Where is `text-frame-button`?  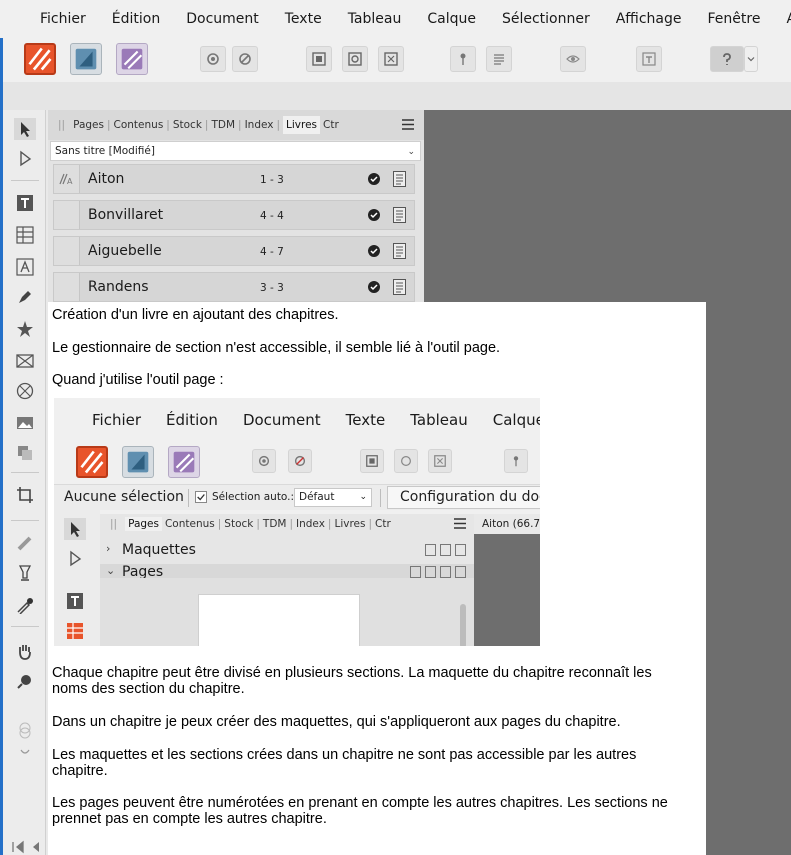 text-frame-button is located at coordinates (649, 59).